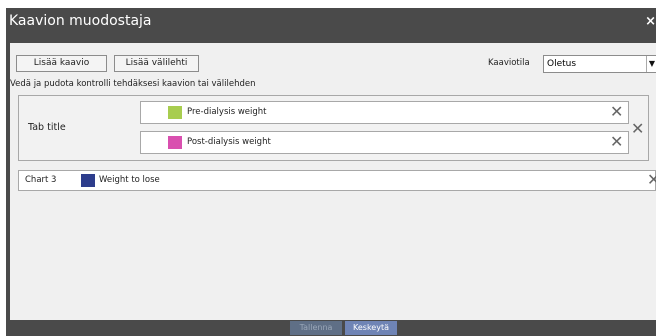 The height and width of the screenshot is (336, 656). I want to click on chart-label: Pre-dialysis weight, so click(227, 112).